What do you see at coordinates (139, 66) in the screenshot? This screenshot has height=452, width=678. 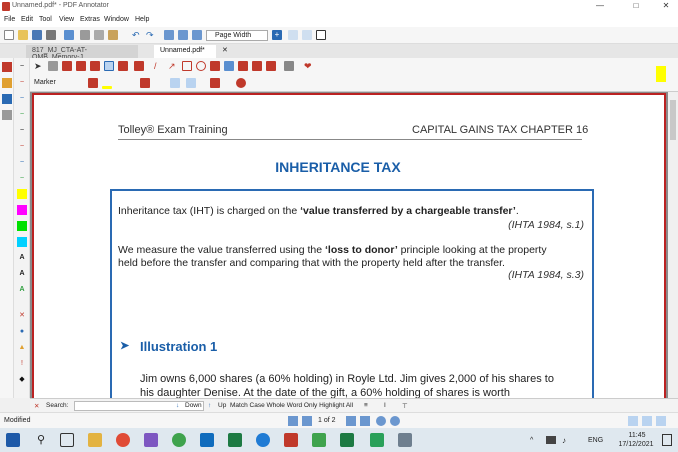 I see `stamp-menu-icon` at bounding box center [139, 66].